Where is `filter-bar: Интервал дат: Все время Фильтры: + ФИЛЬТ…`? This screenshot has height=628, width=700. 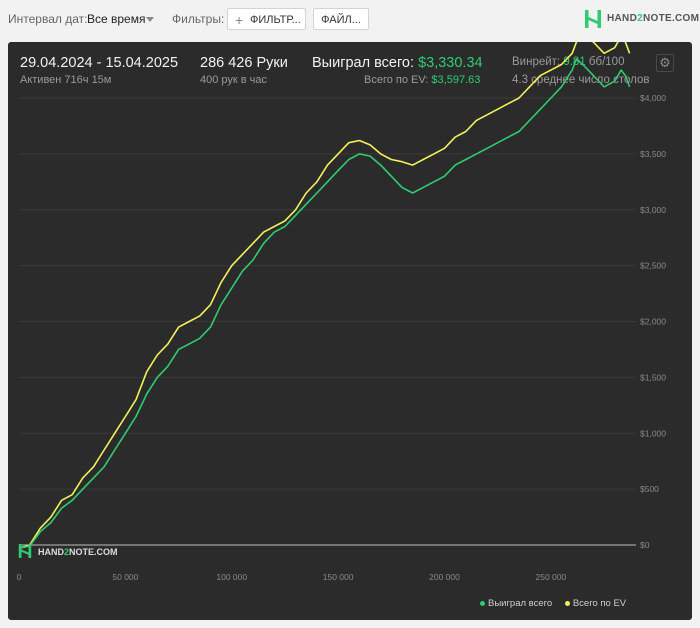 filter-bar: Интервал дат: Все время Фильтры: + ФИЛЬТ… is located at coordinates (350, 20).